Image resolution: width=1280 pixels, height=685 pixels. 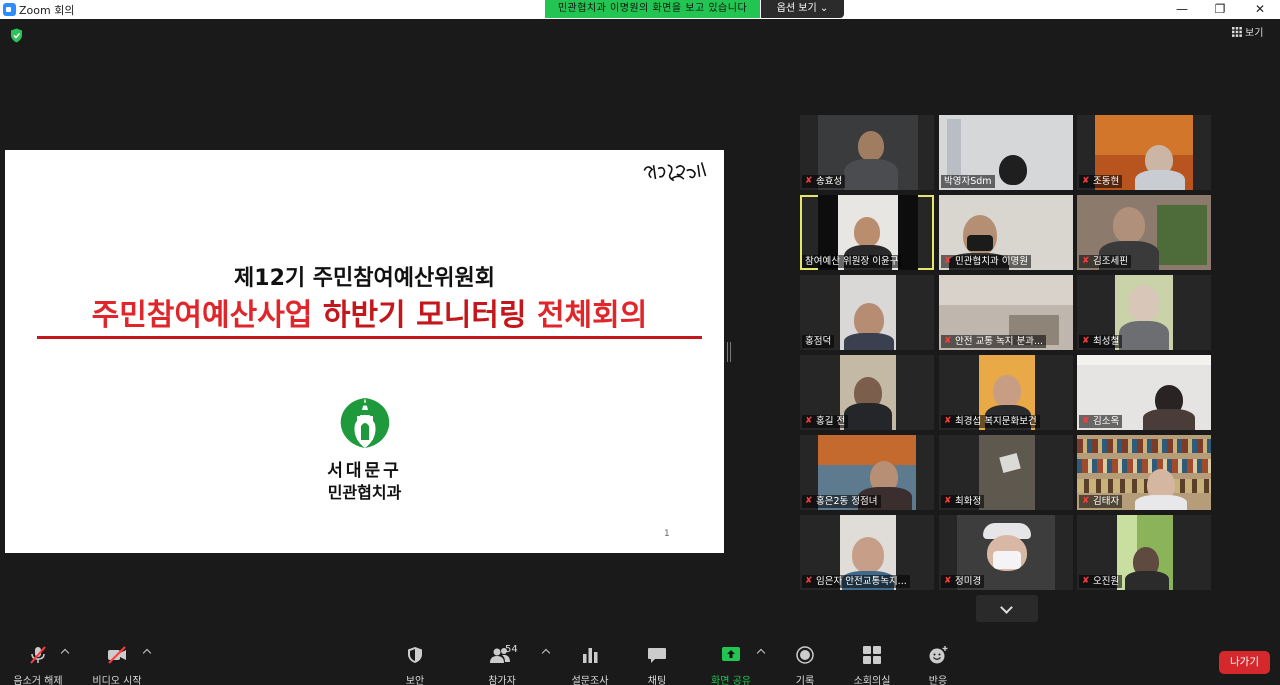 What do you see at coordinates (938, 680) in the screenshot?
I see `reactions-label: 반응` at bounding box center [938, 680].